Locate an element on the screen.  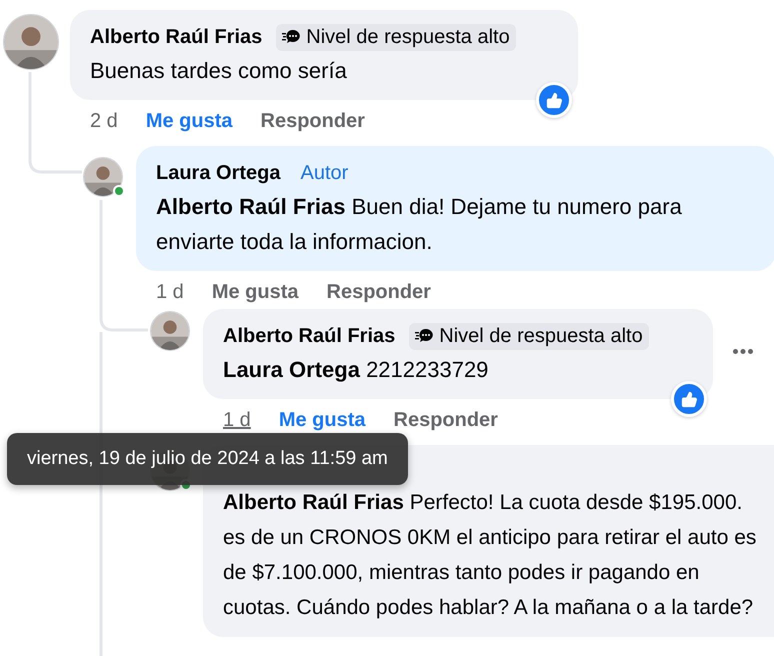
timestamp-link: 2 d is located at coordinates (104, 121).